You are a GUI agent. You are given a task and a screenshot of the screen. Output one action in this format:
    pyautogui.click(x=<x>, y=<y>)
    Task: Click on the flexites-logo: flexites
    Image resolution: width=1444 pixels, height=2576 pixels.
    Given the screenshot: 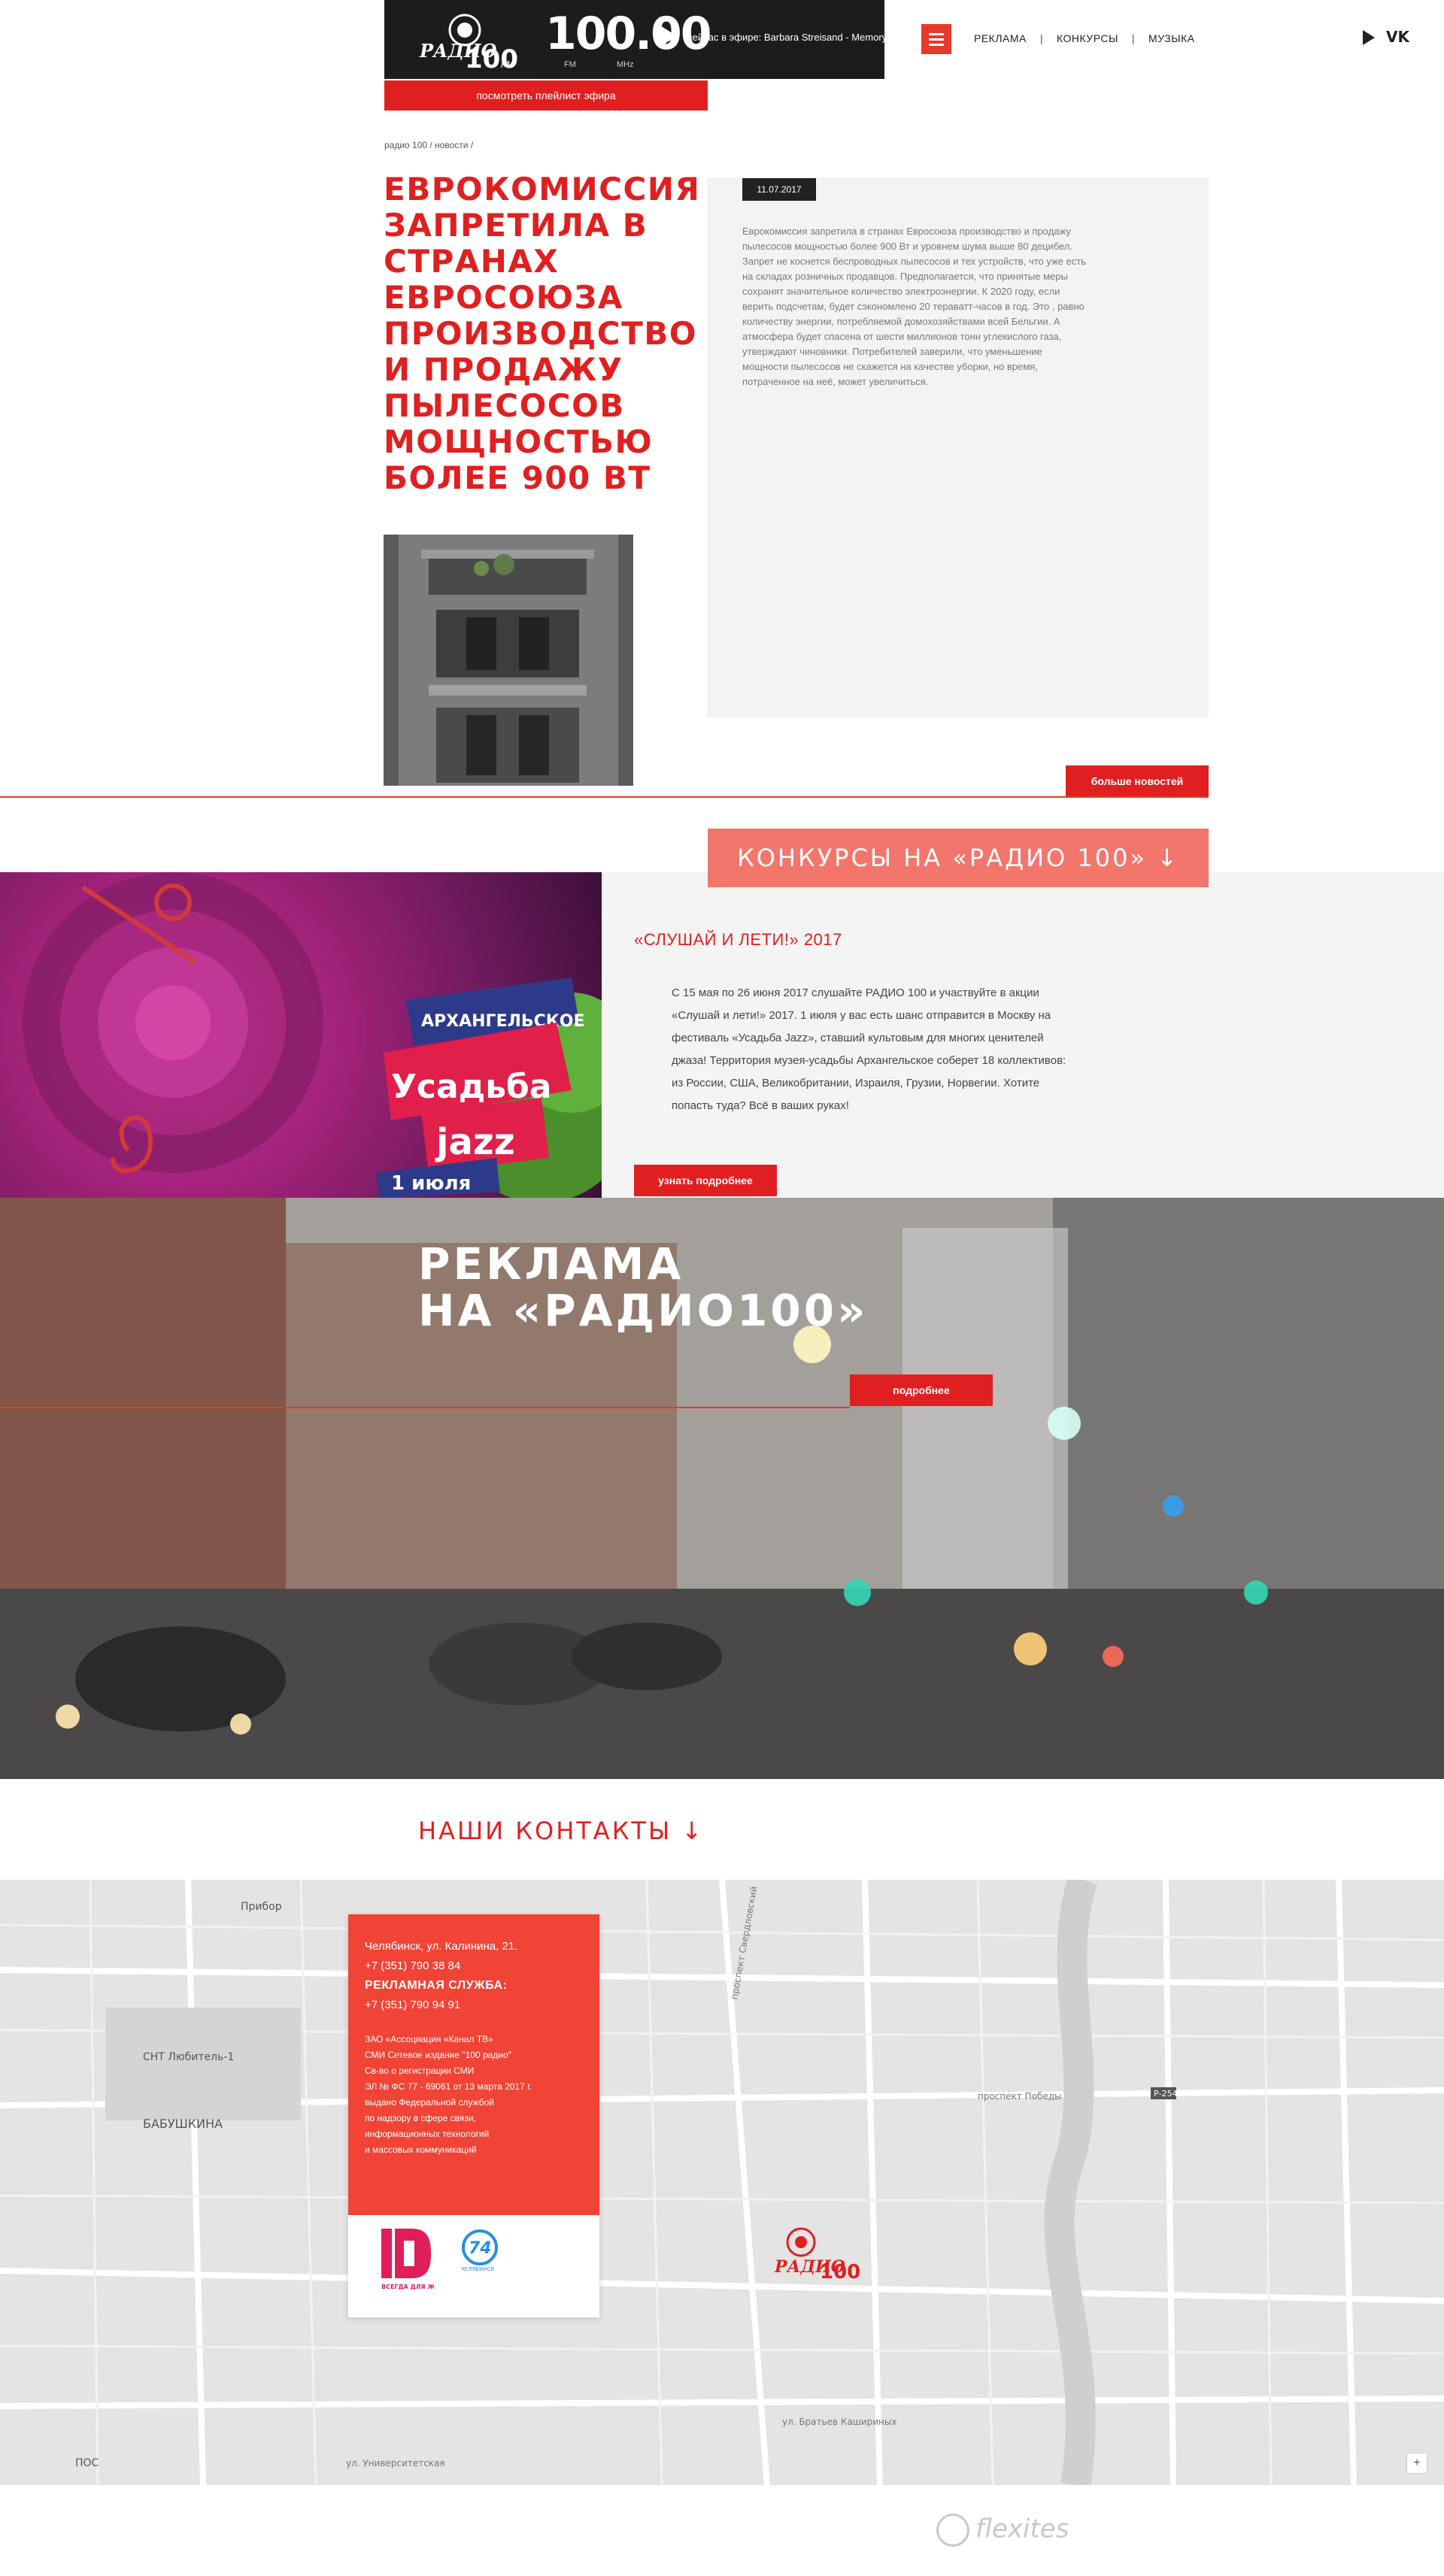 What is the action you would take?
    pyautogui.click(x=1002, y=2530)
    